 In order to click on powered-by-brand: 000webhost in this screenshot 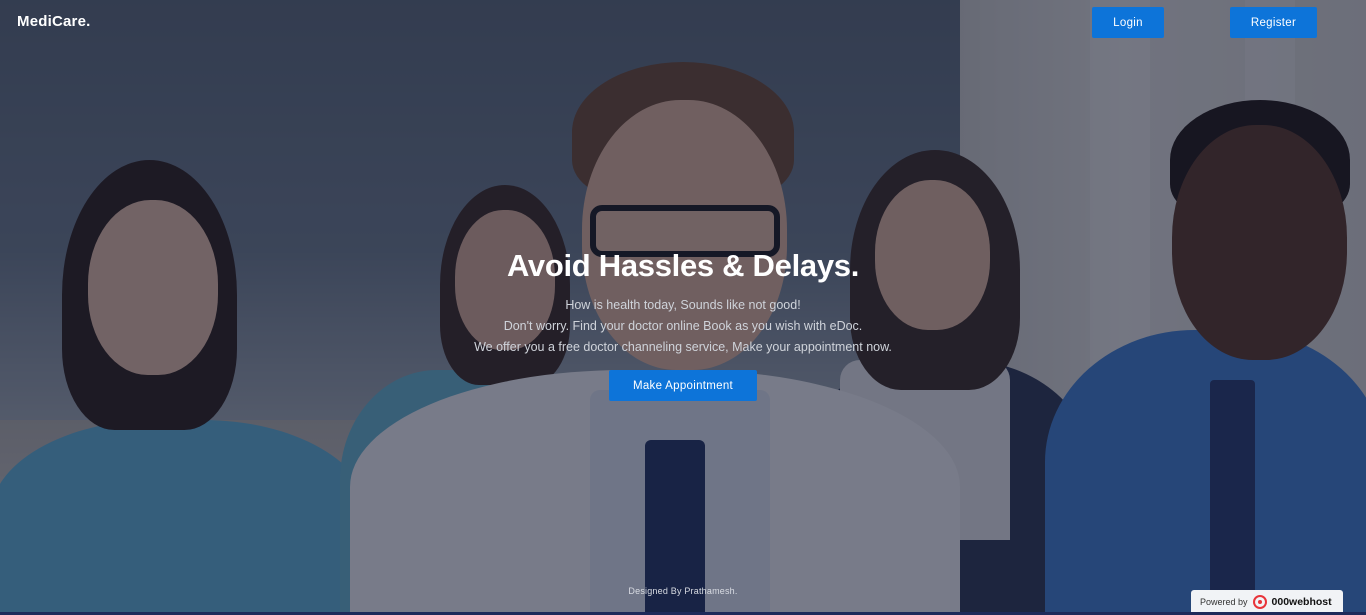, I will do `click(1301, 601)`.